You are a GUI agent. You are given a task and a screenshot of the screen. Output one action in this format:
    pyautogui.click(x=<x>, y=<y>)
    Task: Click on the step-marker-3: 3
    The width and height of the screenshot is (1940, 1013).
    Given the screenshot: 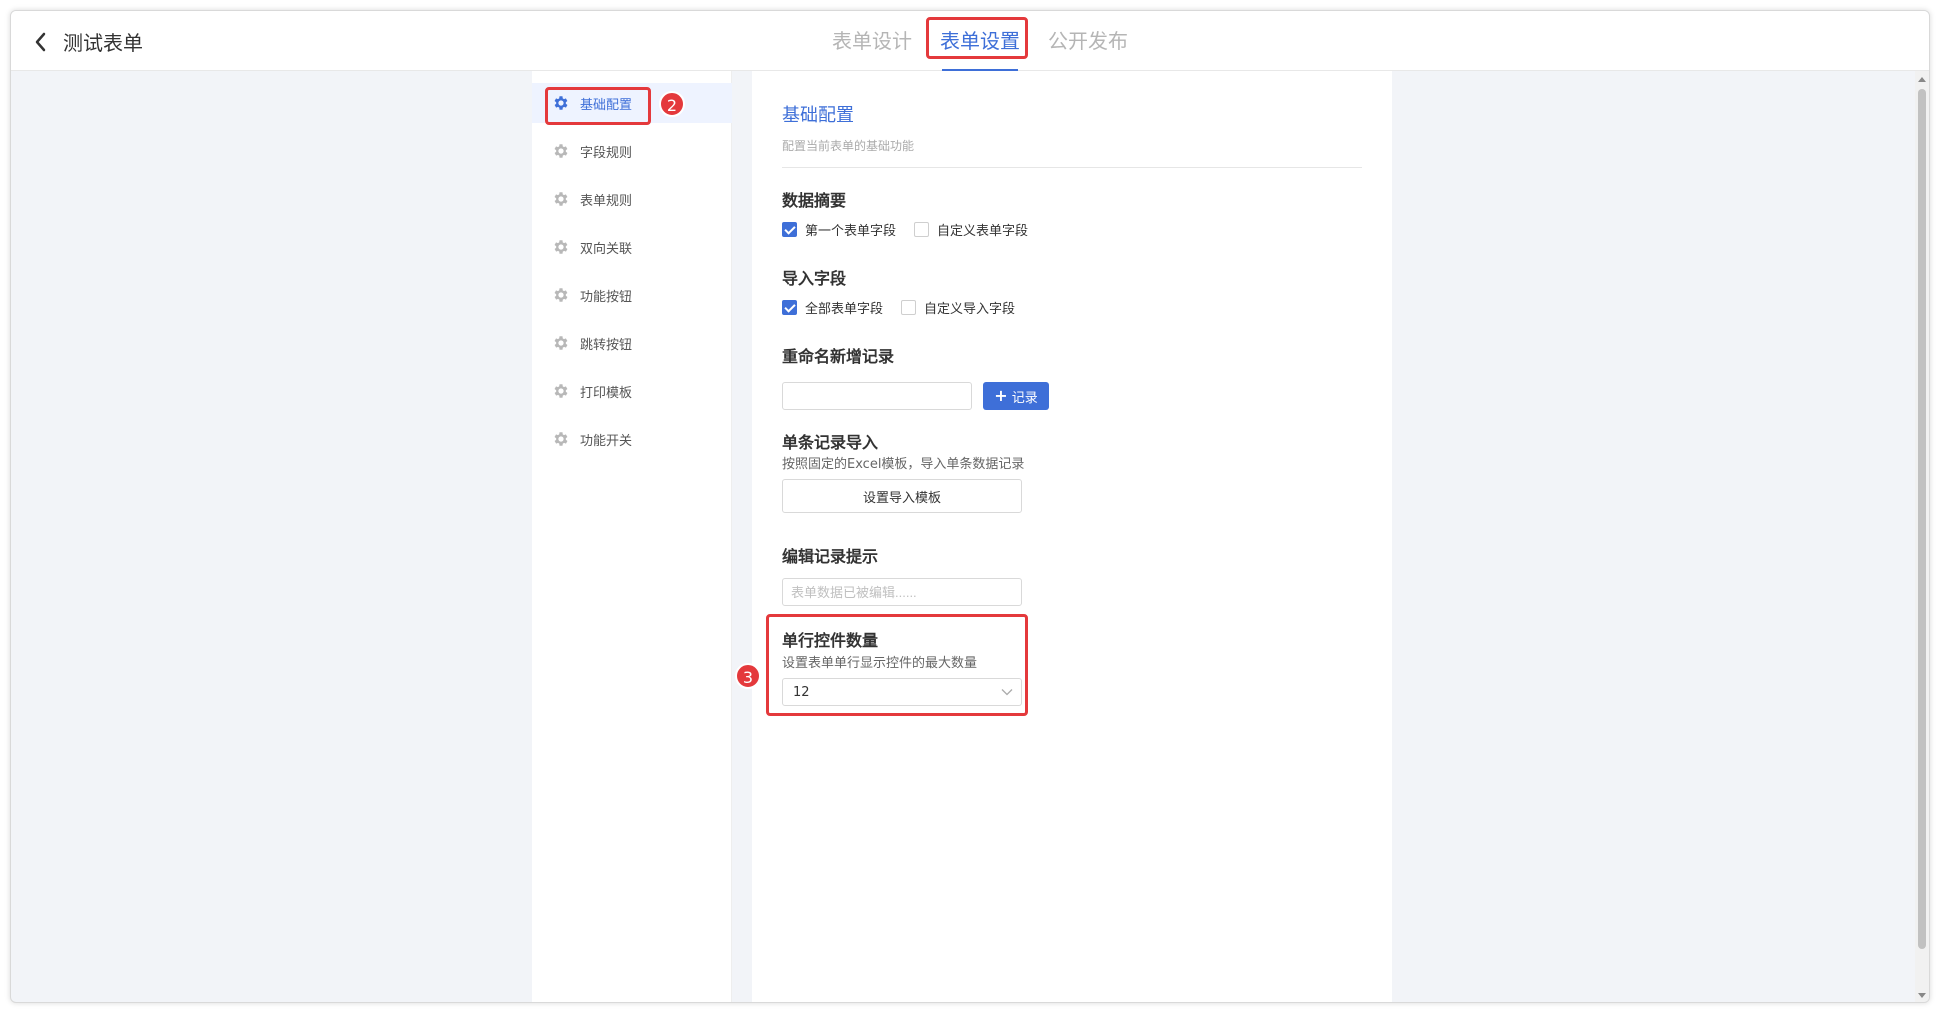 What is the action you would take?
    pyautogui.click(x=748, y=676)
    